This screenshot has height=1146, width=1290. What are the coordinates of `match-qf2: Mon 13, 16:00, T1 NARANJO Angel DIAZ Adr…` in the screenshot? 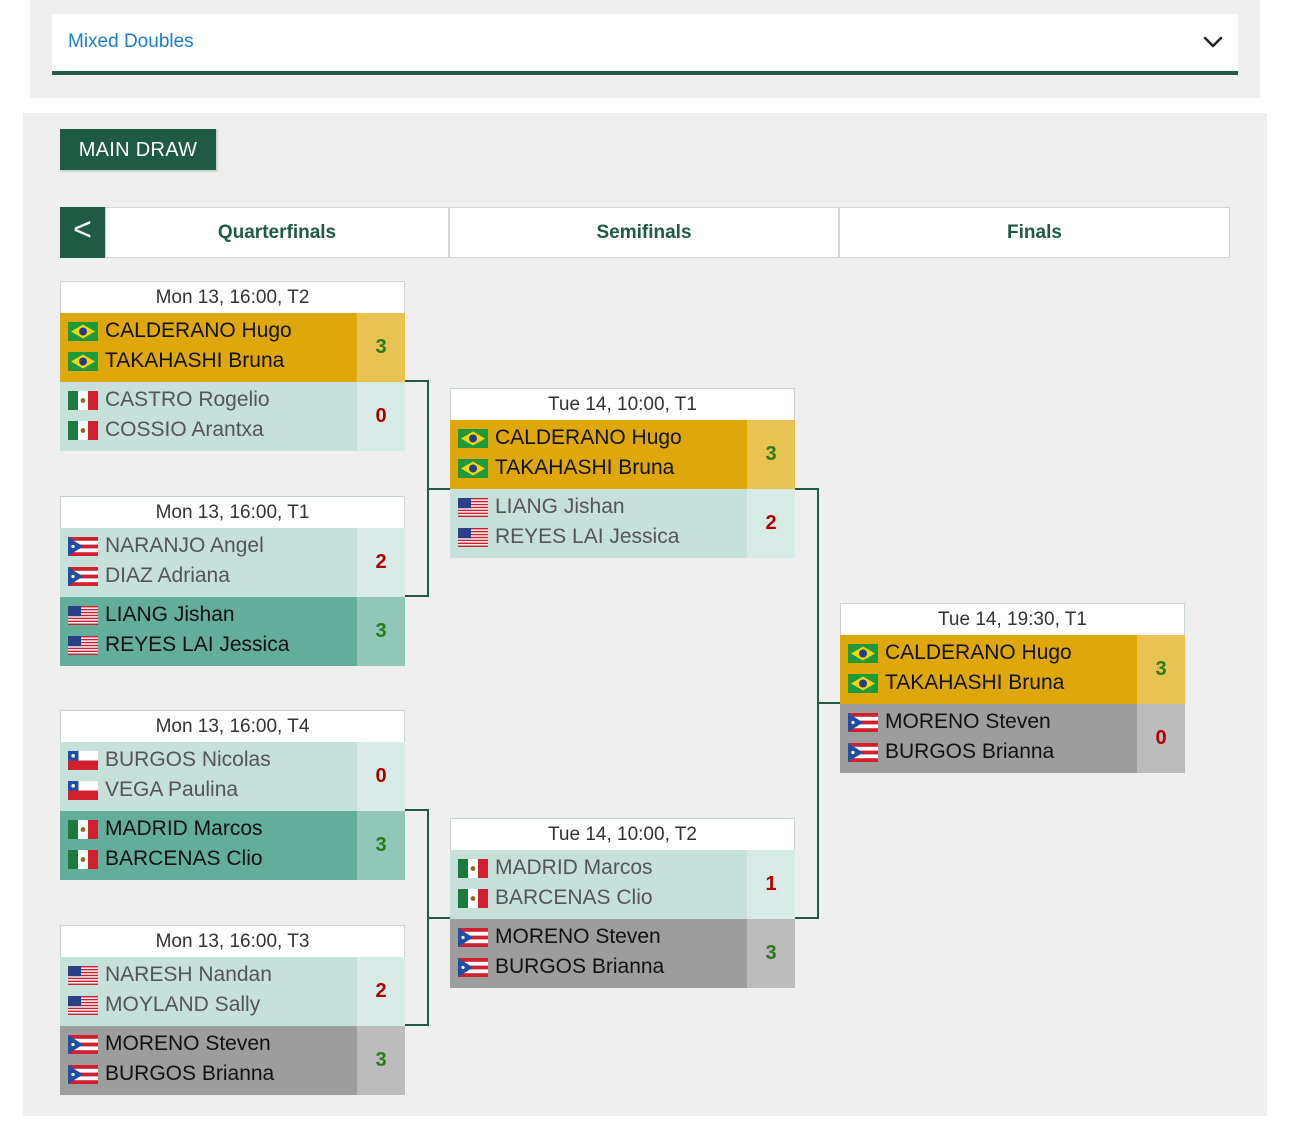 It's located at (232, 581).